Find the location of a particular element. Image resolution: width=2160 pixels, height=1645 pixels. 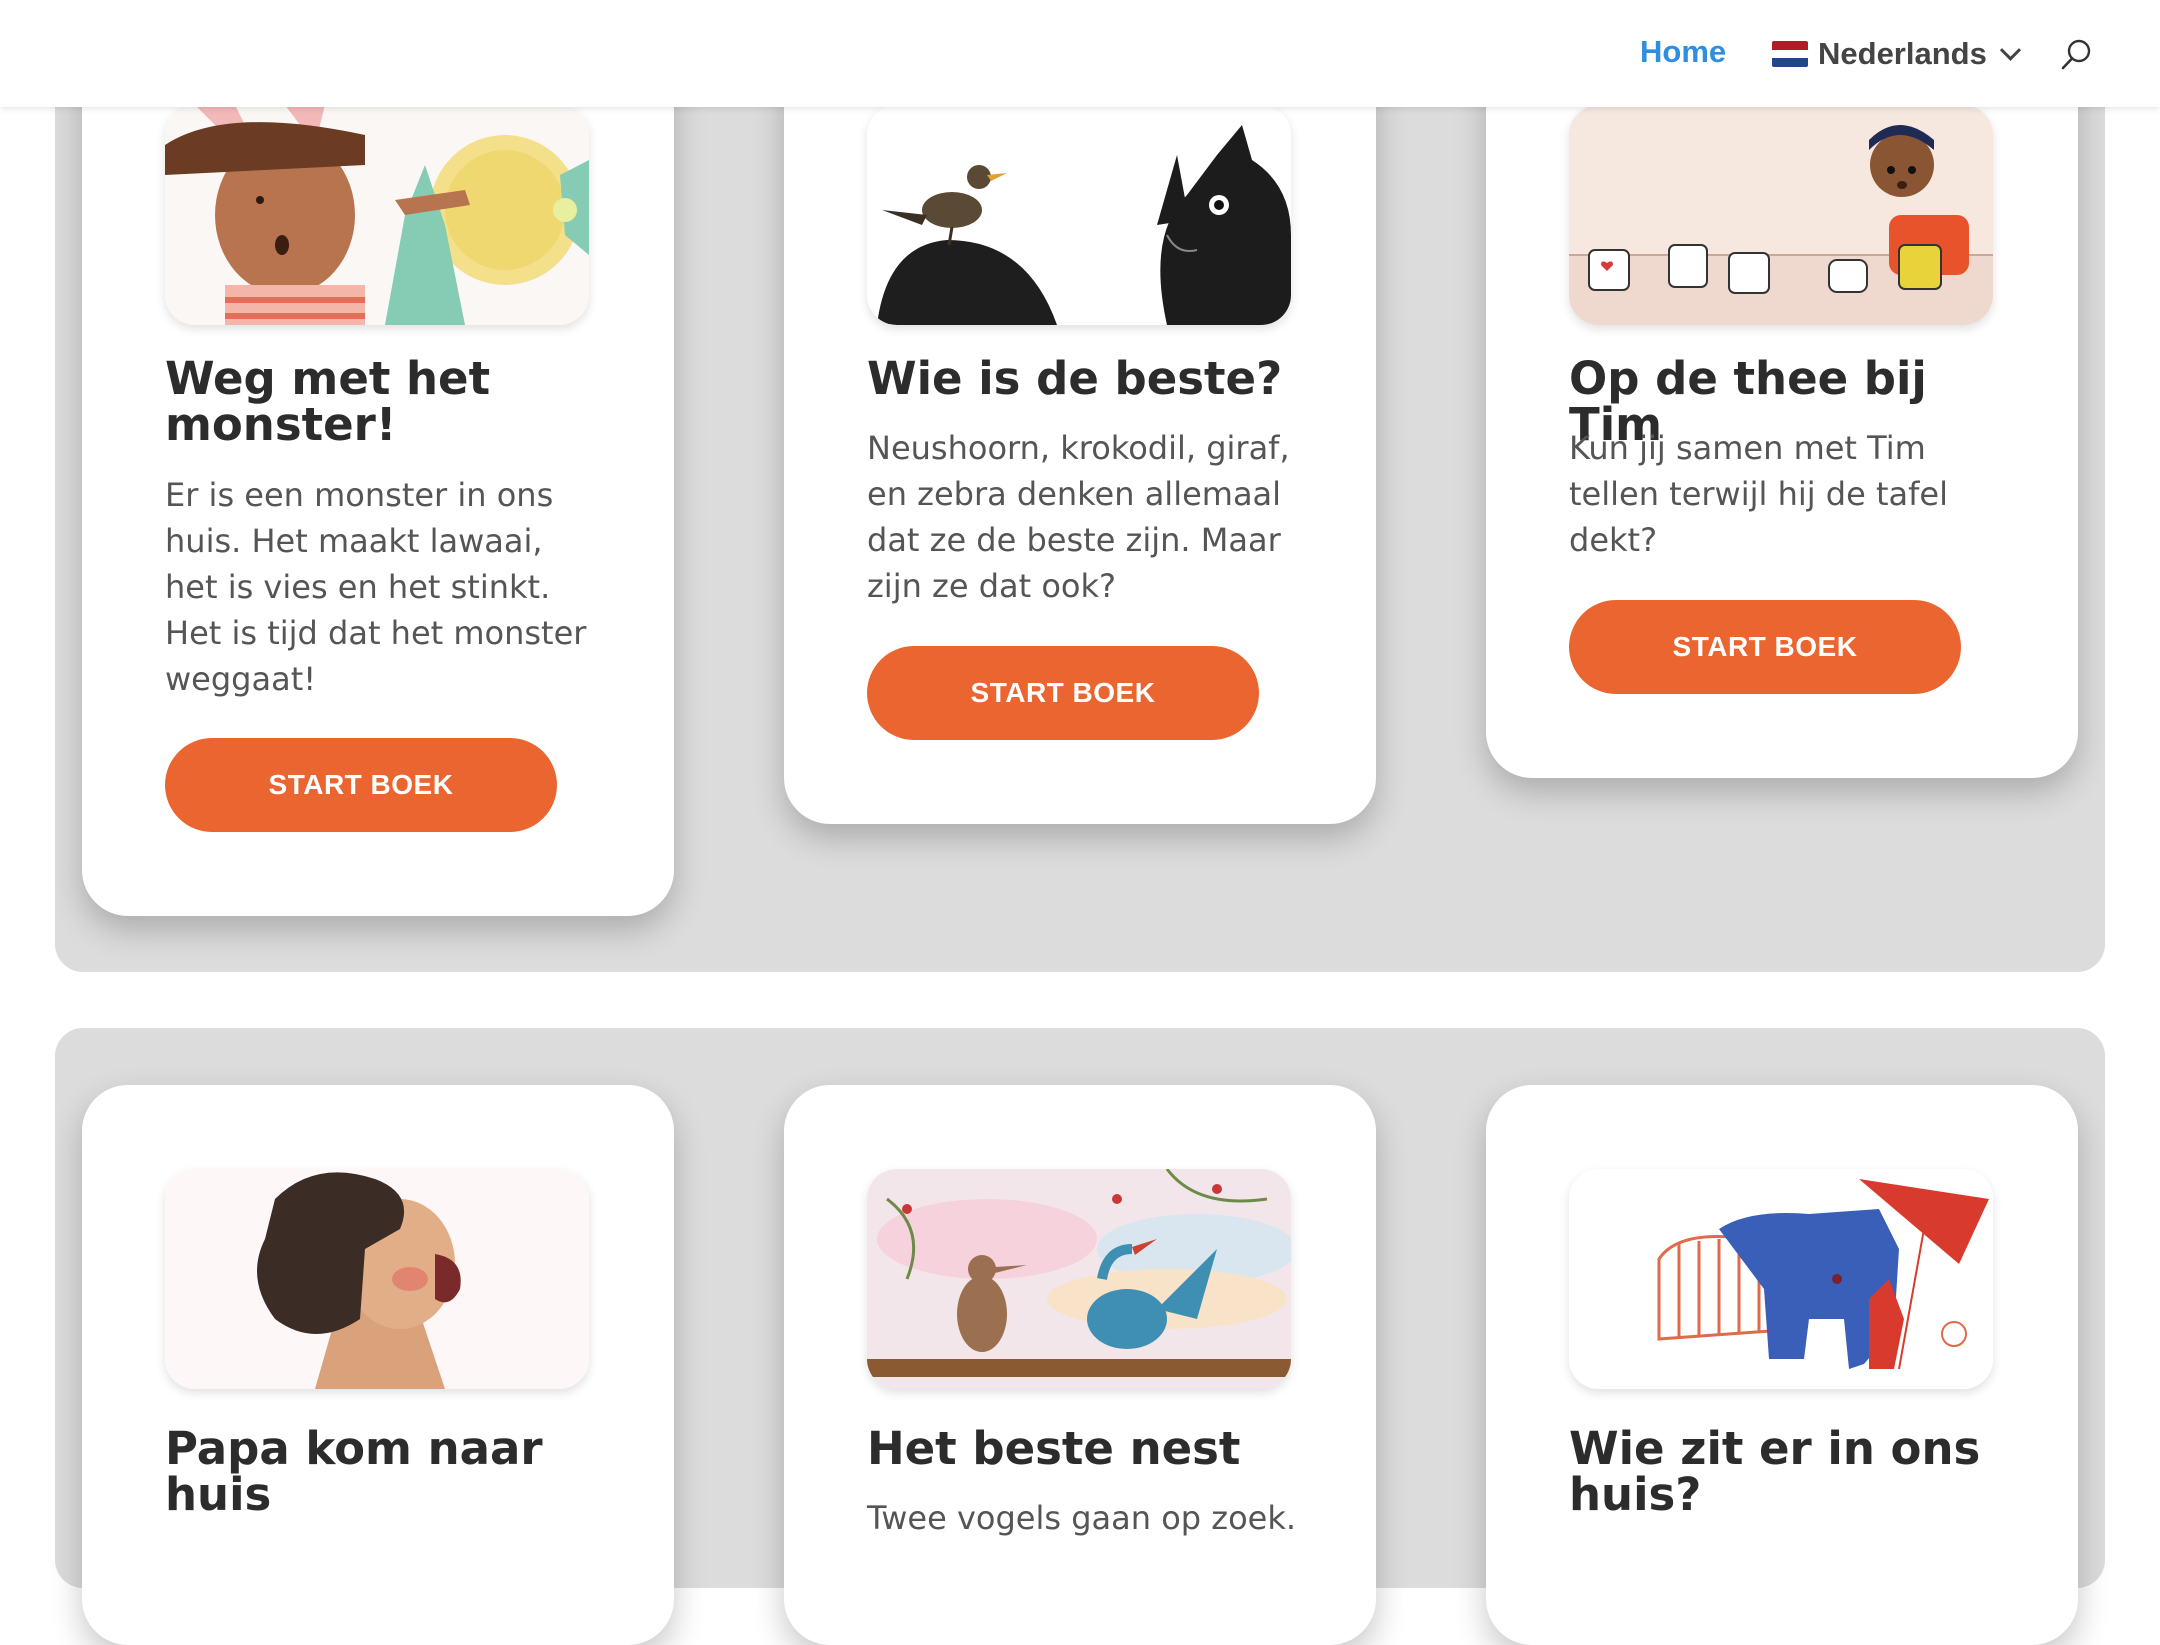

netherlands-flag-icon is located at coordinates (1790, 54).